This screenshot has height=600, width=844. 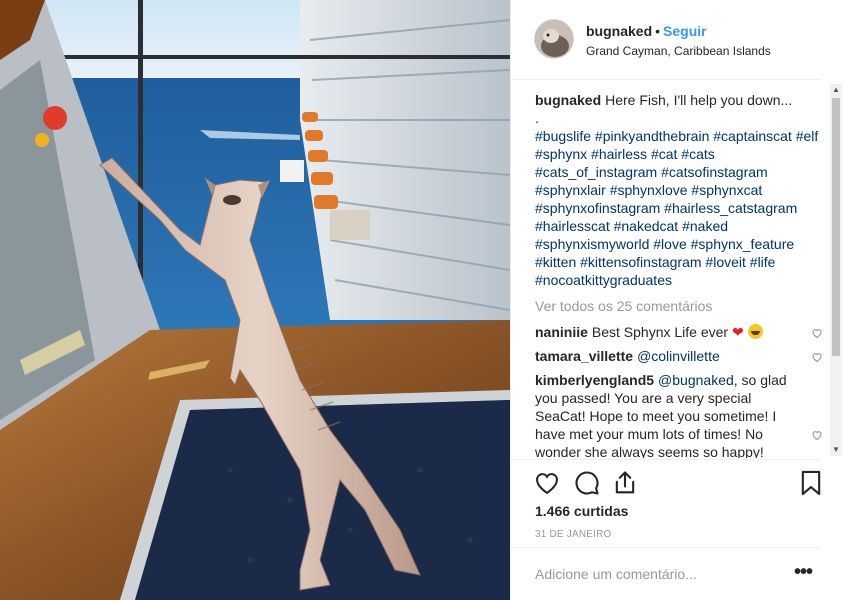 I want to click on likes-count: 1.466 curtidas, so click(x=581, y=511).